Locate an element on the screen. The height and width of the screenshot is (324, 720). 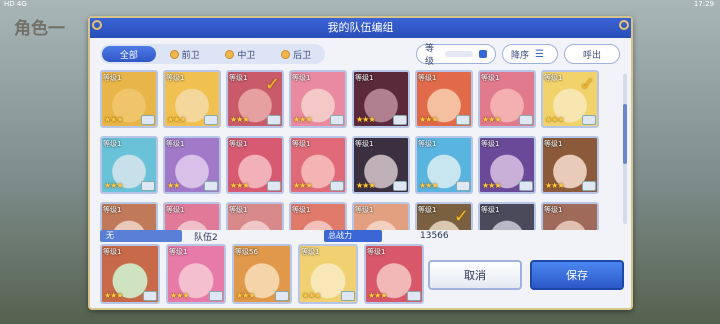
grid-scrollbar is located at coordinates (625, 149).